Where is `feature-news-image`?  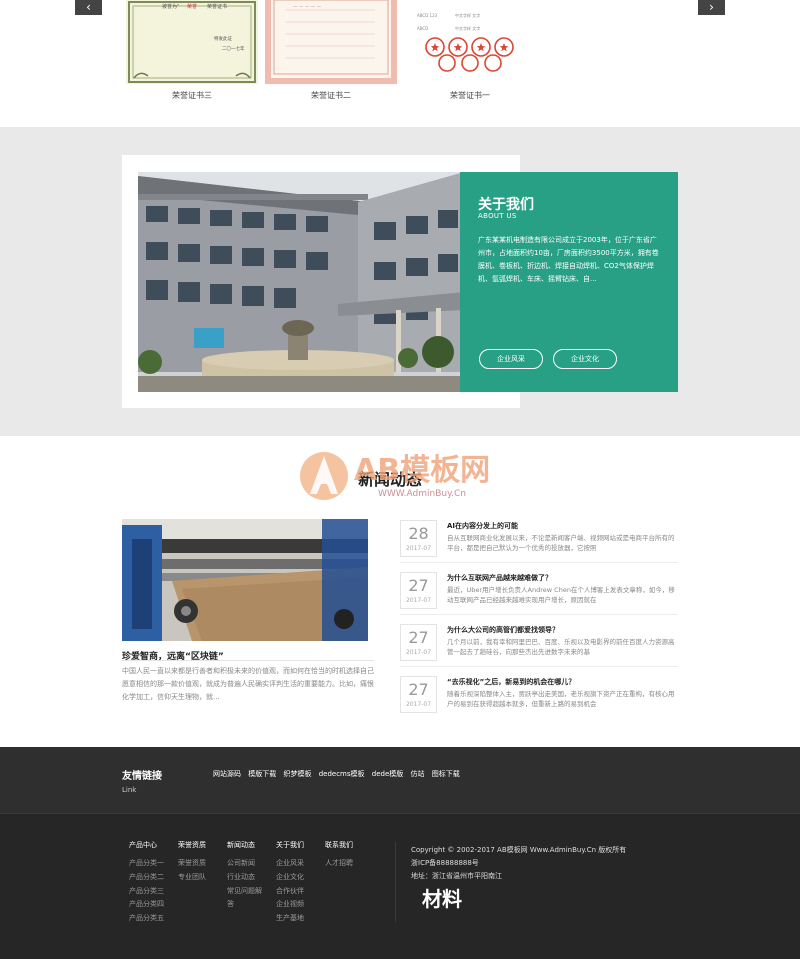
feature-news-image is located at coordinates (245, 580).